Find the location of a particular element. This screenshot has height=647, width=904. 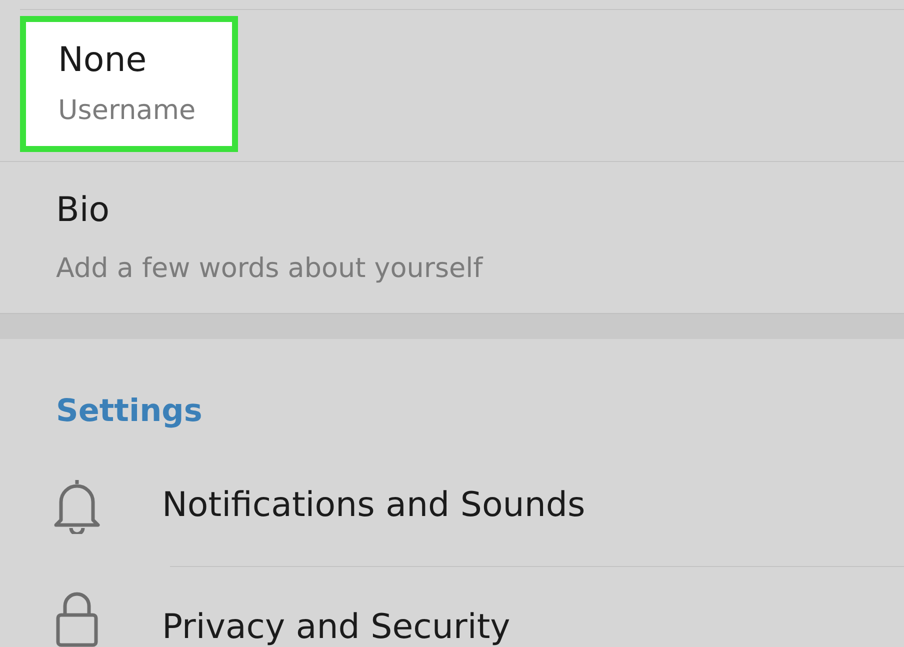

field-label: Add a few words about yourself is located at coordinates (270, 269).